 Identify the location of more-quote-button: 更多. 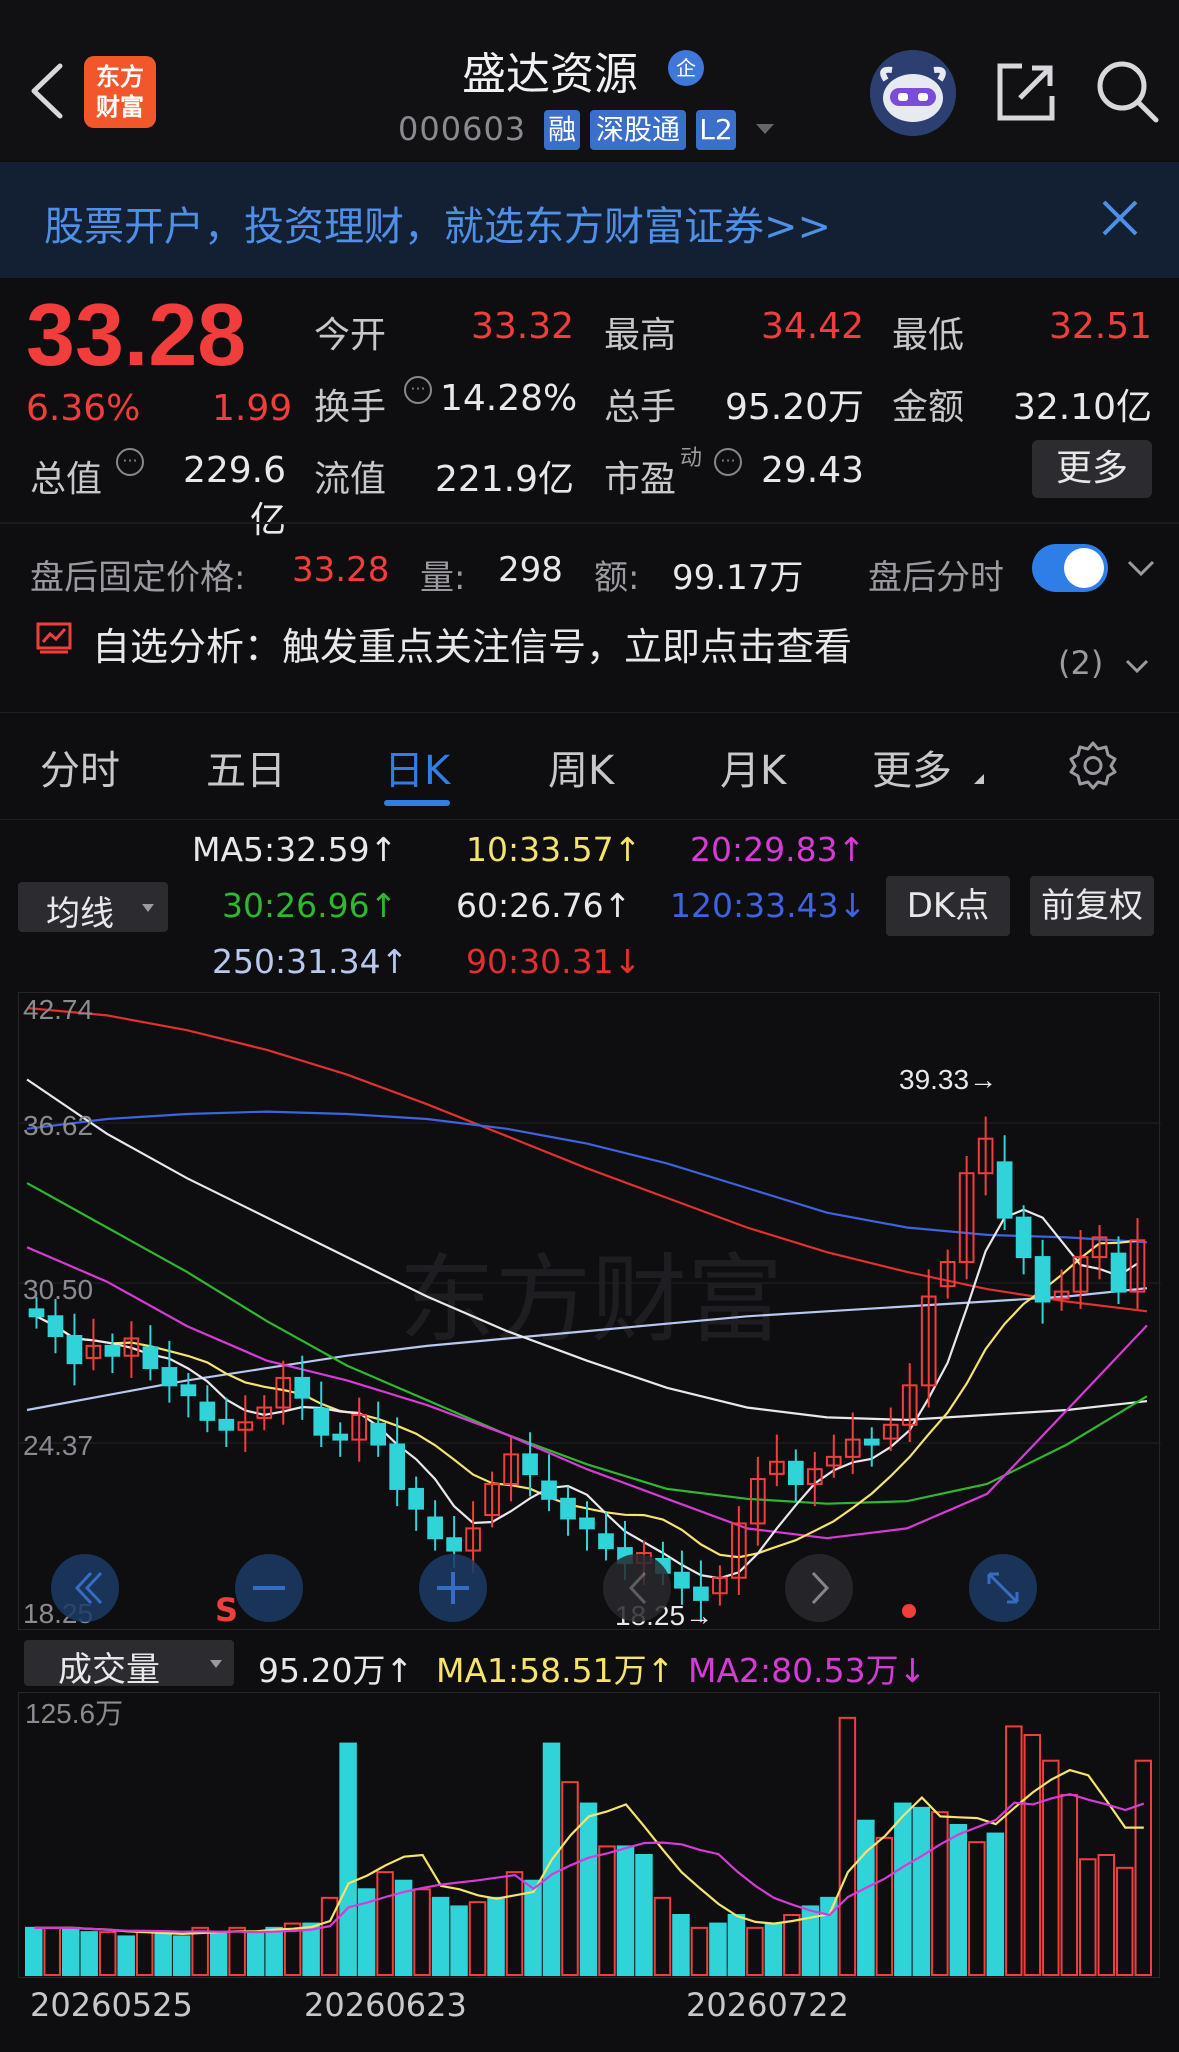
(1092, 469).